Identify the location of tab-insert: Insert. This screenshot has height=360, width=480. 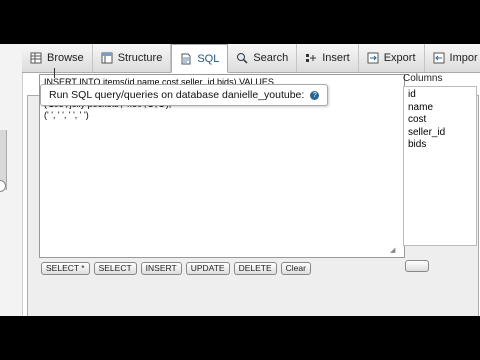
(328, 58).